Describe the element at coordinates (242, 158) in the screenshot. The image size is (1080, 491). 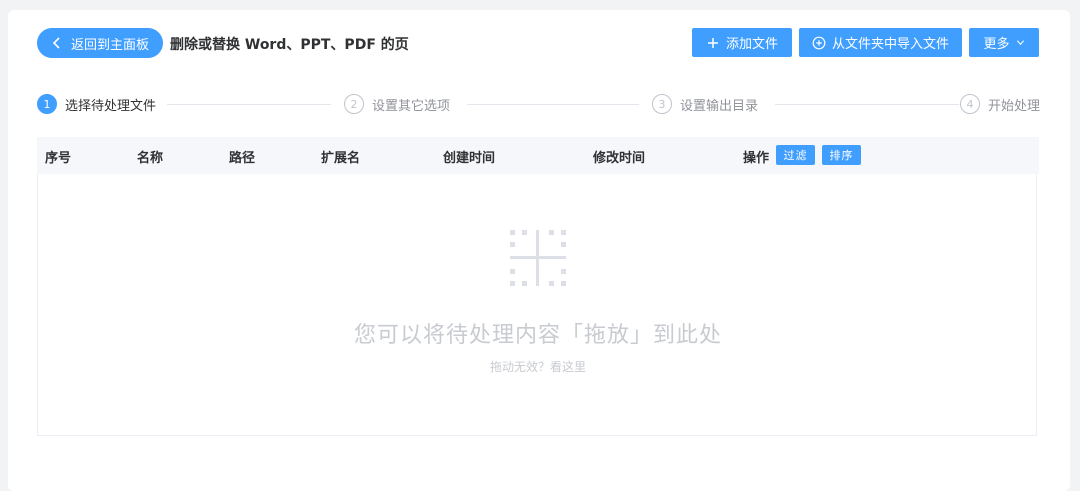
I see `column-header-path: 路径` at that location.